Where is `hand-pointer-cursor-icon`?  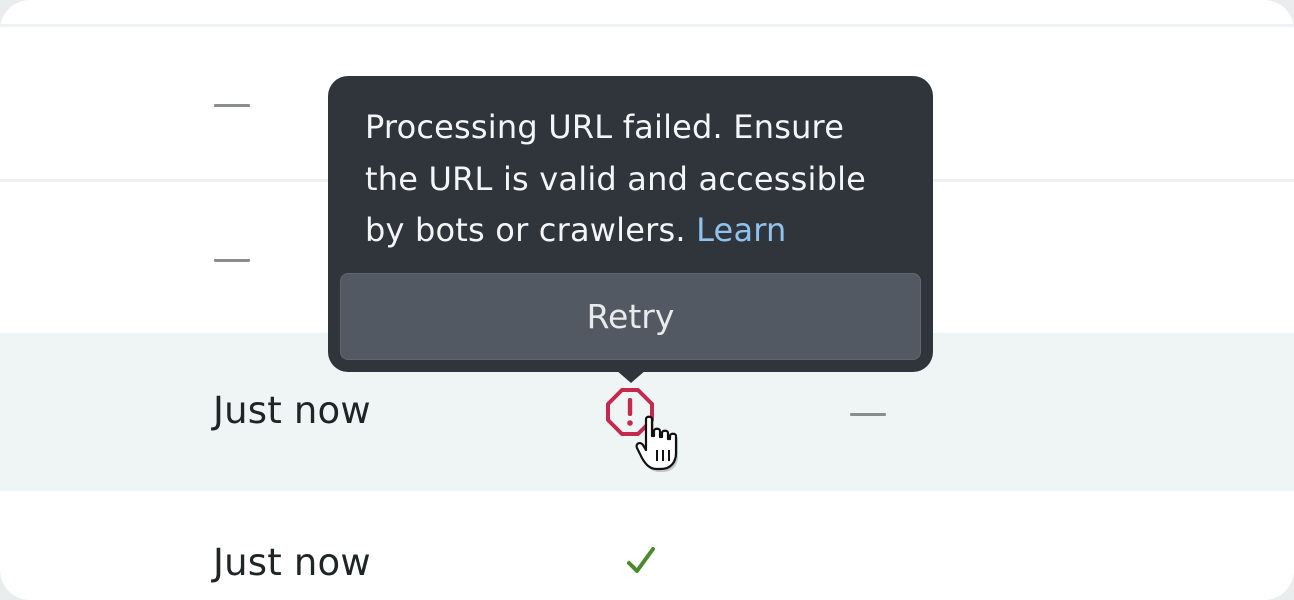 hand-pointer-cursor-icon is located at coordinates (660, 444).